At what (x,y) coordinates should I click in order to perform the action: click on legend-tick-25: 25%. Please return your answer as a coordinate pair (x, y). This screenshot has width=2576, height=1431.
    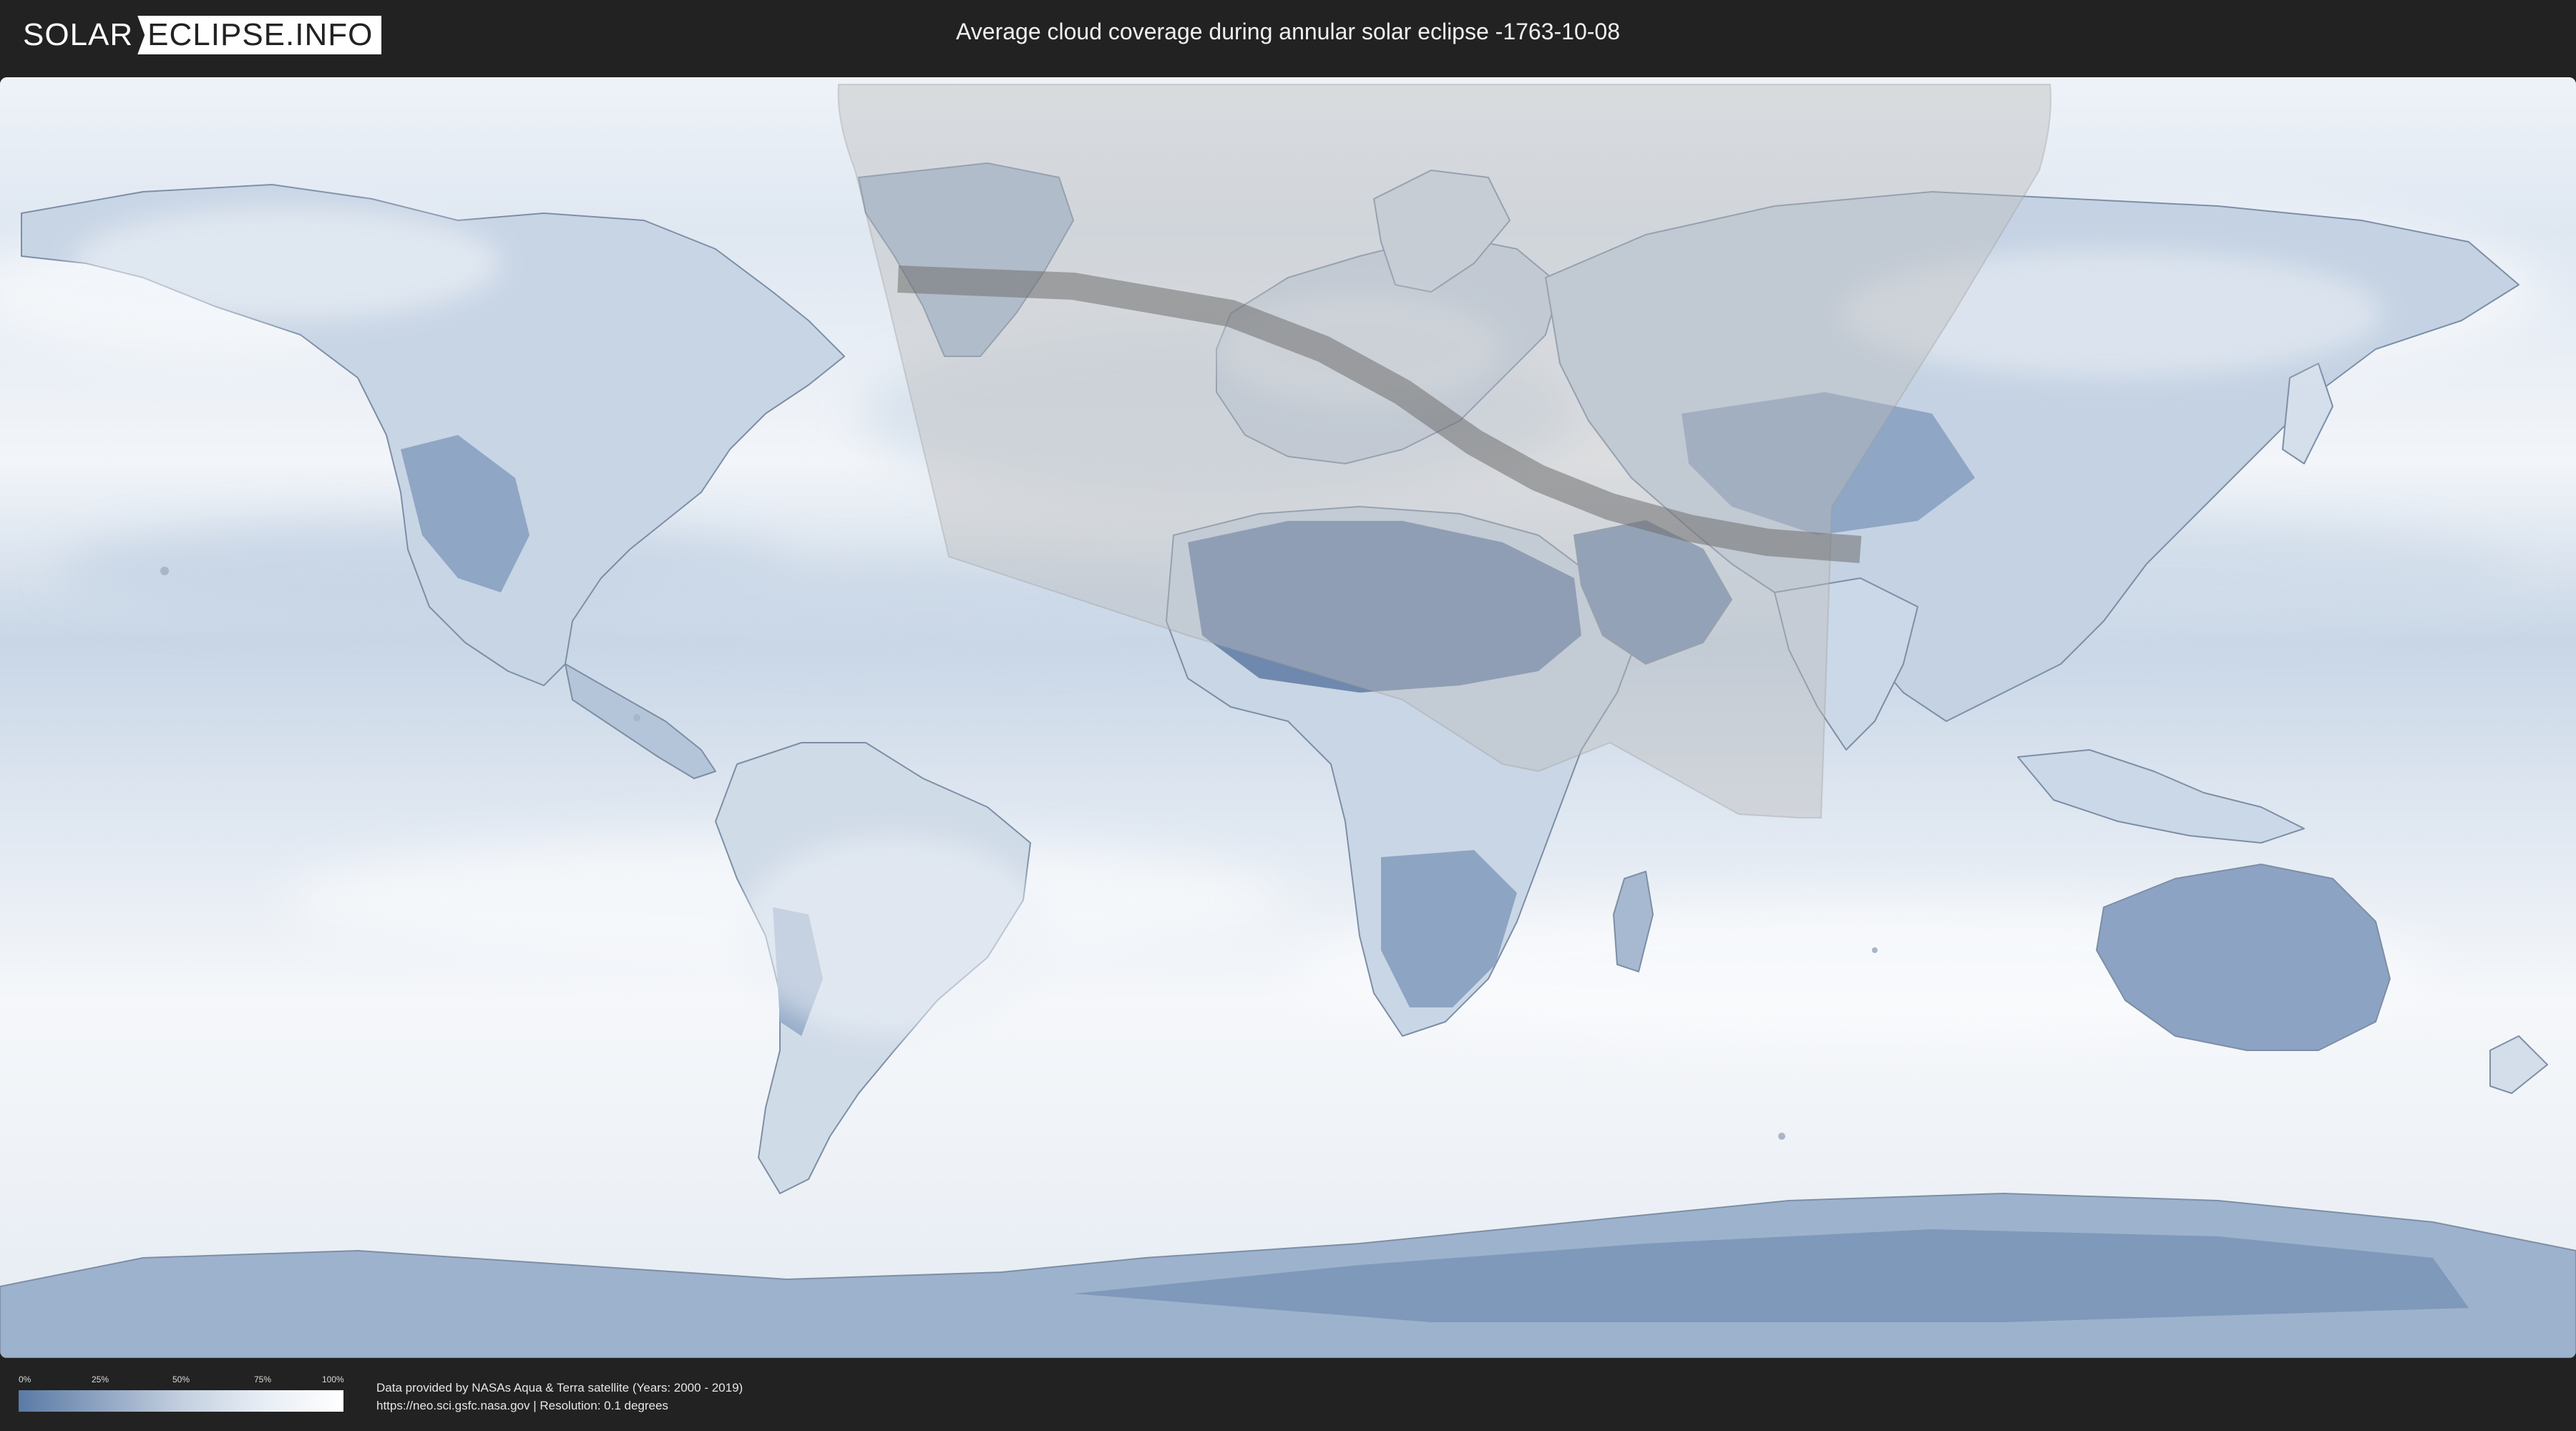
    Looking at the image, I should click on (100, 1379).